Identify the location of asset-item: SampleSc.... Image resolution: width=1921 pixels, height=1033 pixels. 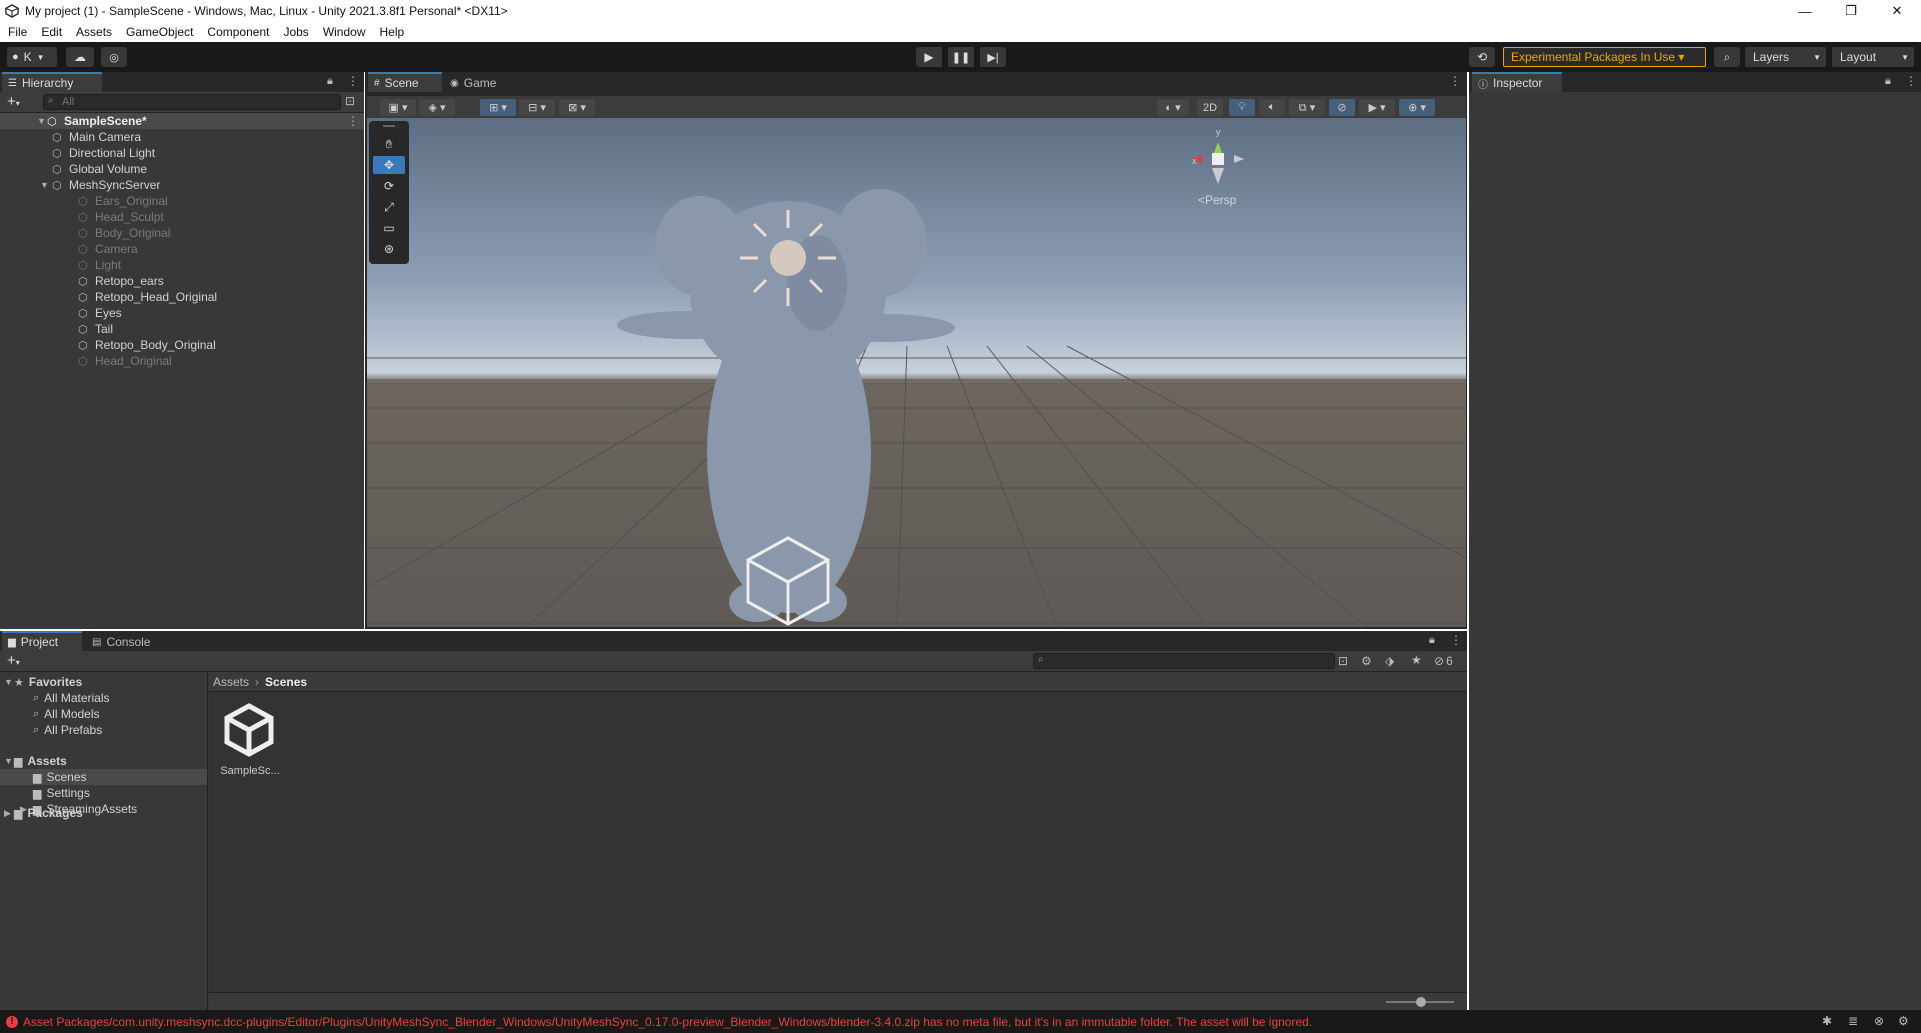
(249, 742).